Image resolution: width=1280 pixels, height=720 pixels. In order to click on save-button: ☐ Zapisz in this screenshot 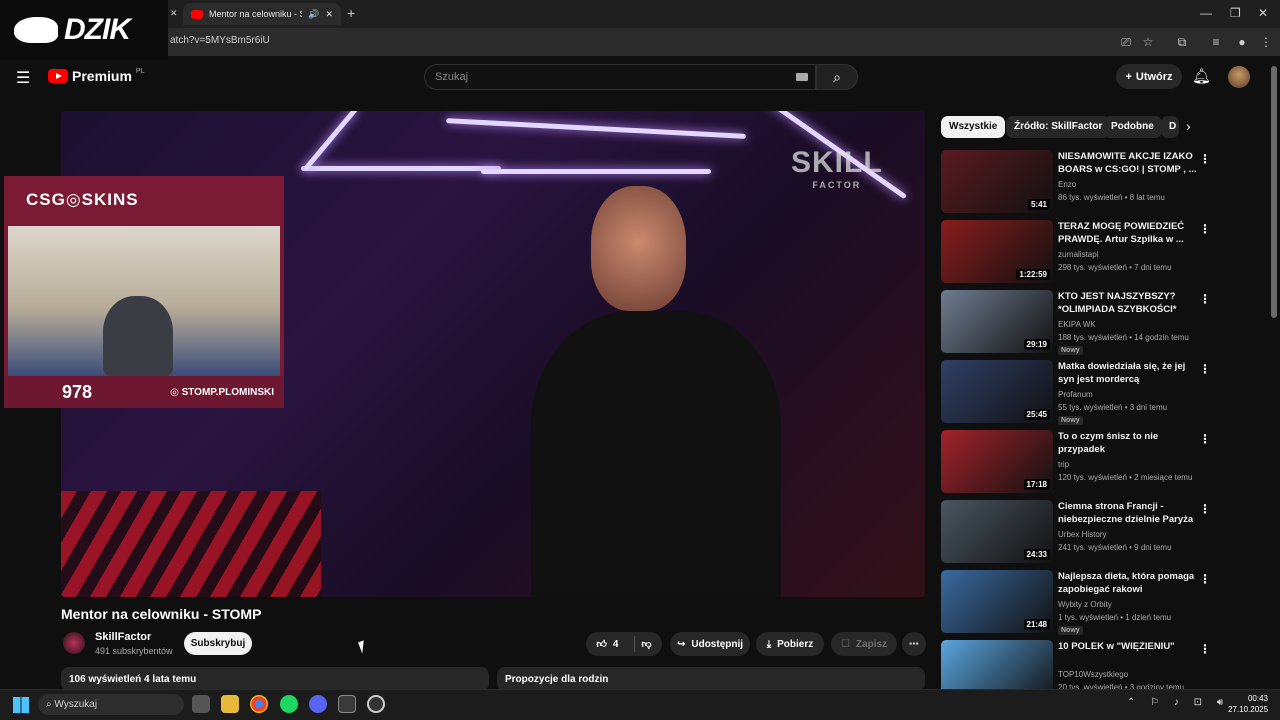, I will do `click(864, 644)`.